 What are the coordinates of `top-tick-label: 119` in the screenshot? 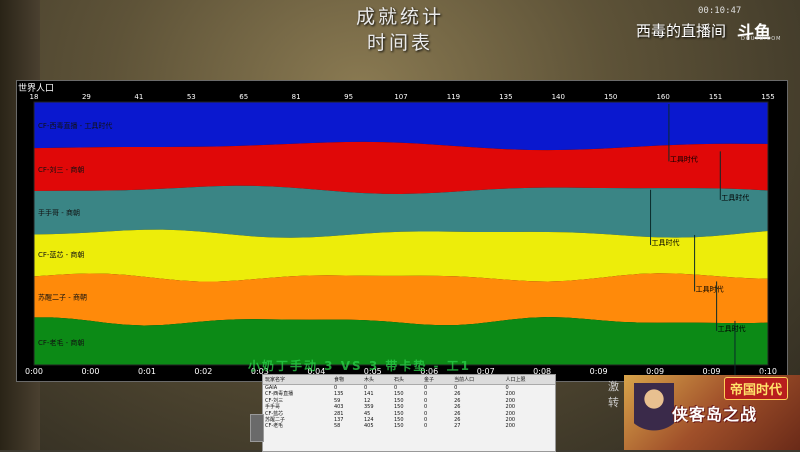 It's located at (453, 97).